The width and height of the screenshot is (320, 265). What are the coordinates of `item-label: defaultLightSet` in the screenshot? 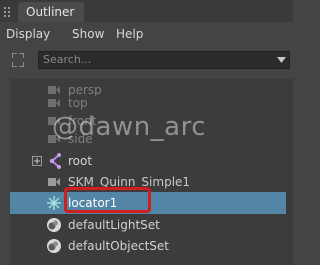 It's located at (114, 225).